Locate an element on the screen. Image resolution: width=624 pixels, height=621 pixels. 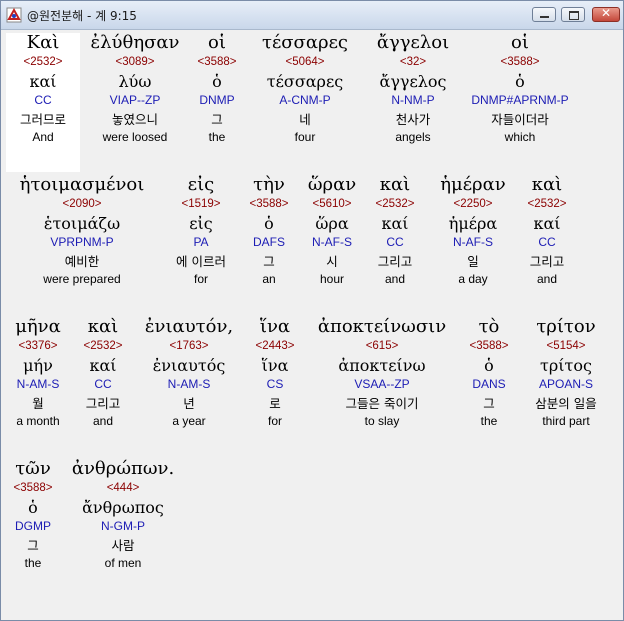
korean-gloss: 천사가 is located at coordinates (413, 119).